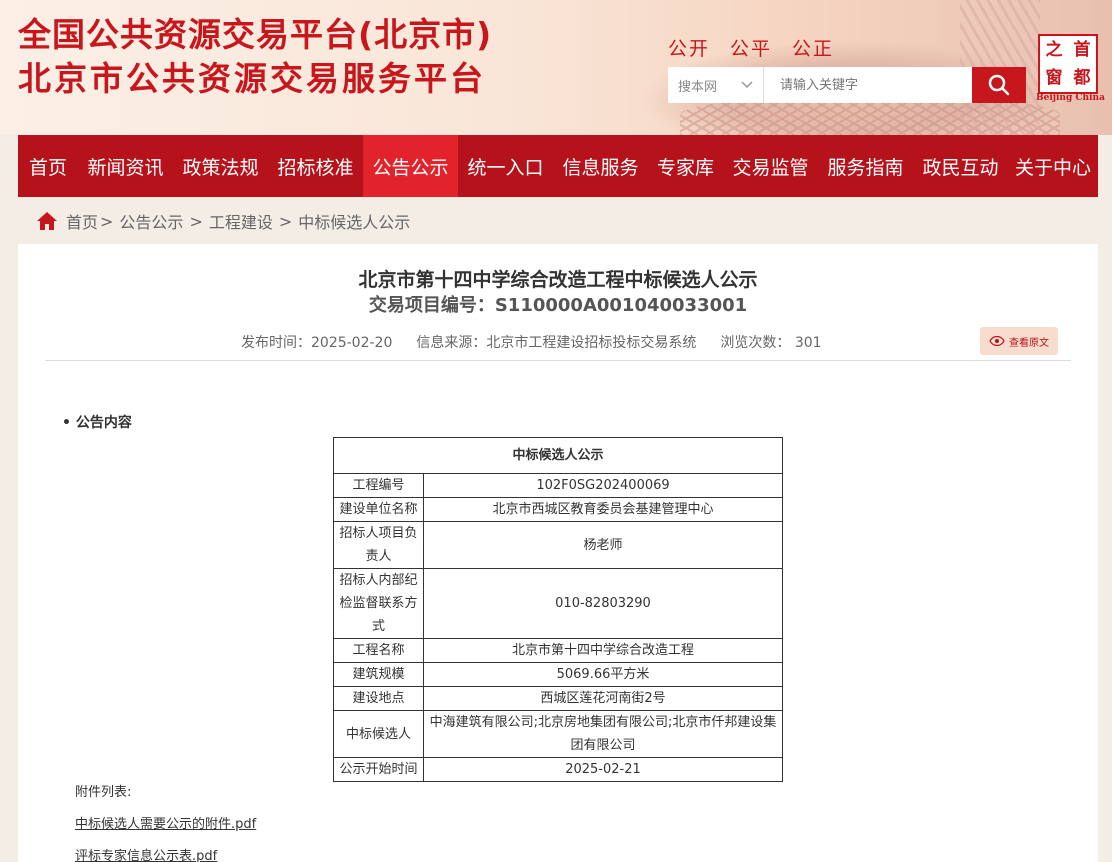  I want to click on table-row: 建筑规模 5069.66平方米, so click(558, 674).